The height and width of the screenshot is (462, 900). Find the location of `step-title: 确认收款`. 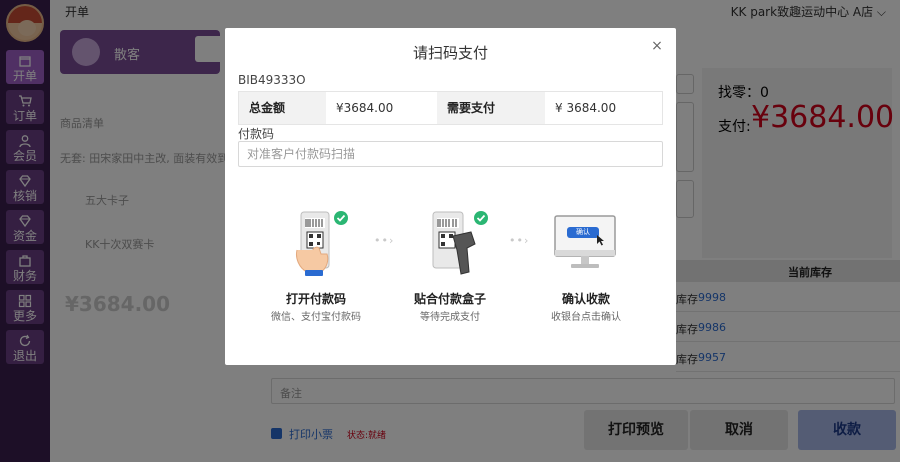

step-title: 确认收款 is located at coordinates (585, 299).